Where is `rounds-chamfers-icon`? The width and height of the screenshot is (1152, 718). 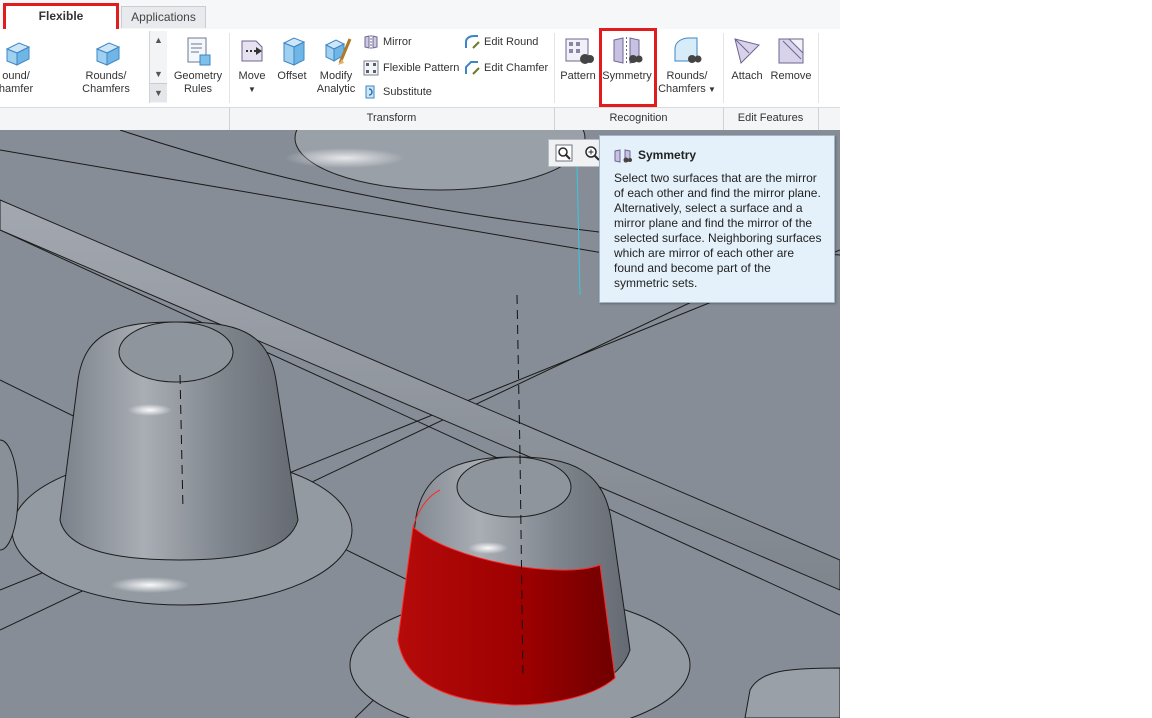
rounds-chamfers-icon is located at coordinates (108, 54).